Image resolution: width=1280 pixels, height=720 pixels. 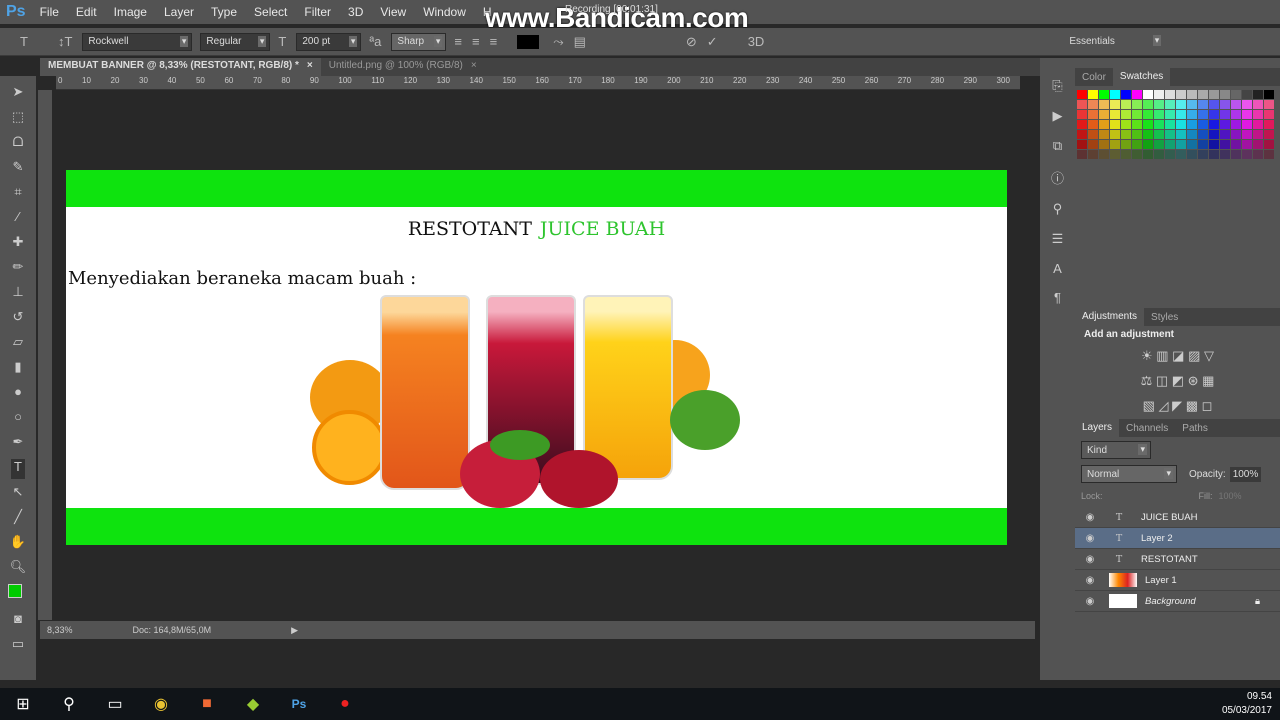 I want to click on quick-mask-icon: ◙, so click(x=18, y=621).